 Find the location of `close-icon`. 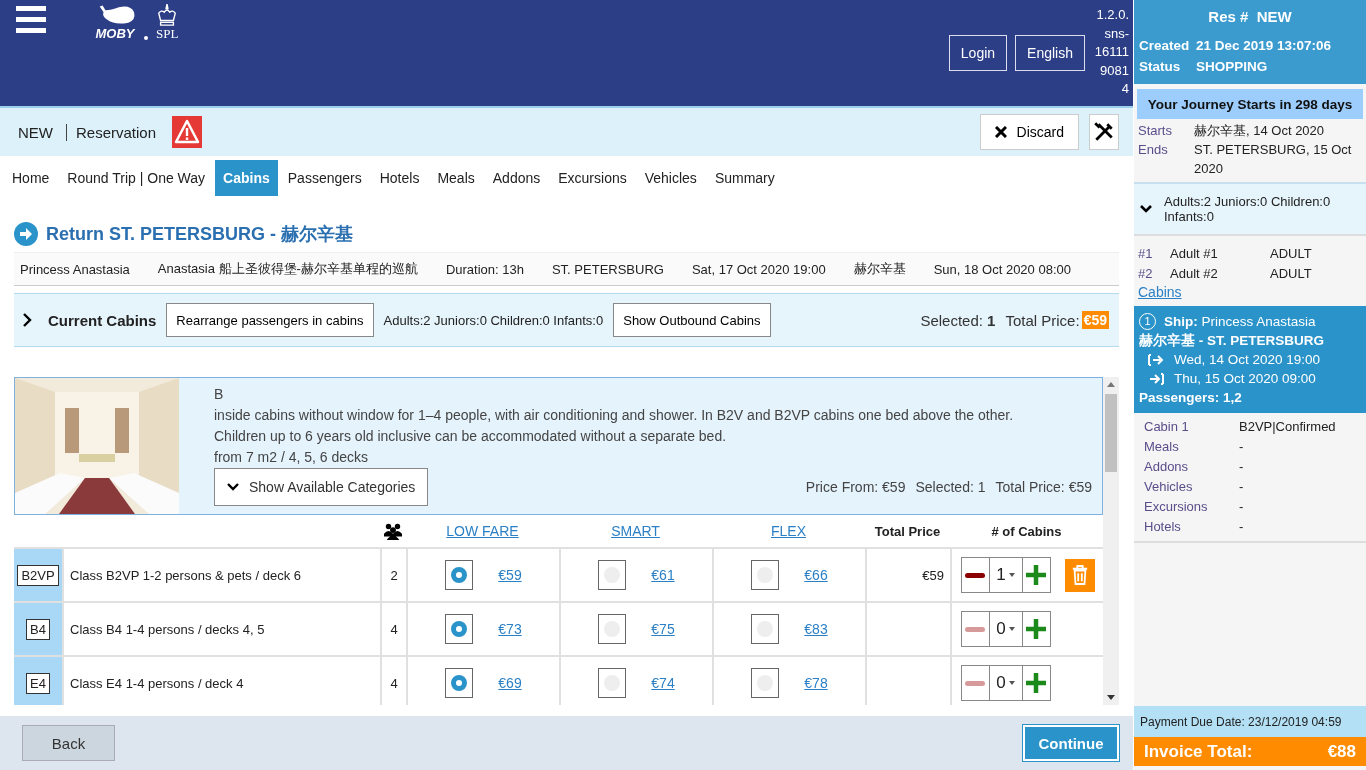

close-icon is located at coordinates (1000, 132).